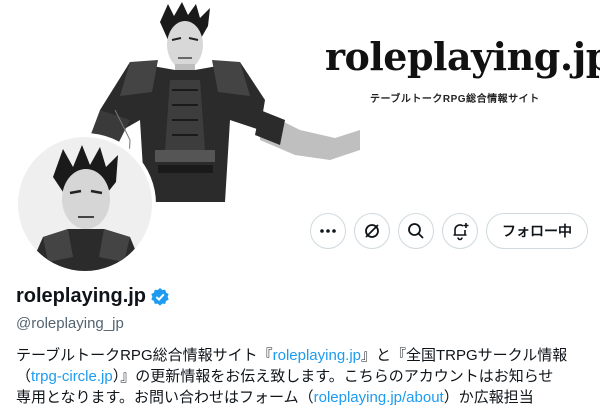 The image size is (600, 408). I want to click on bio-text: ）』の更新情報をお伝え致します。こちらのアカウントはお知らせ, so click(333, 376).